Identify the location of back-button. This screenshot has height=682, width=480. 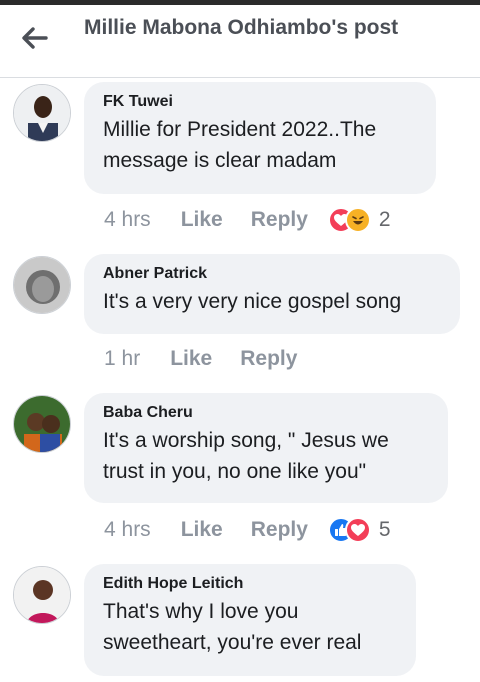
(35, 38).